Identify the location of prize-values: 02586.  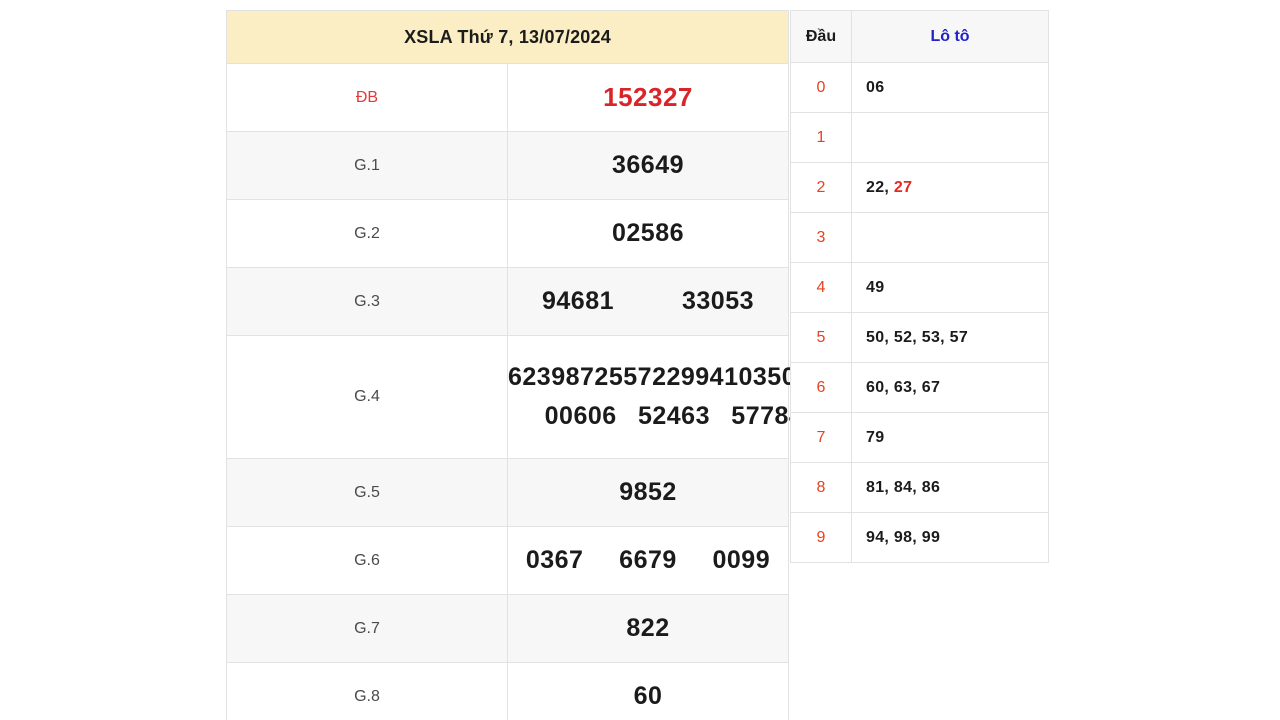
(648, 233).